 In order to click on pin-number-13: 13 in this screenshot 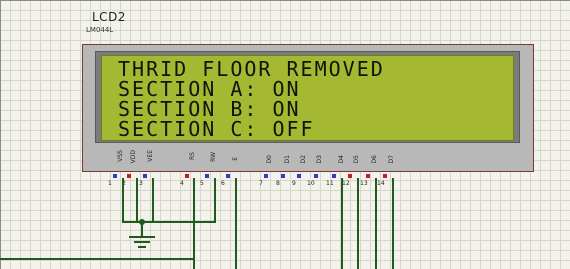, I will do `click(364, 183)`.